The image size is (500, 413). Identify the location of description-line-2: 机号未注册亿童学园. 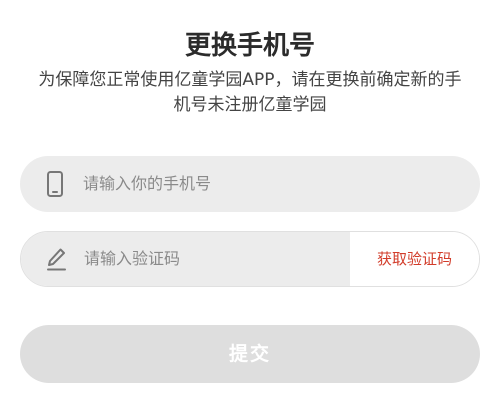
(250, 105).